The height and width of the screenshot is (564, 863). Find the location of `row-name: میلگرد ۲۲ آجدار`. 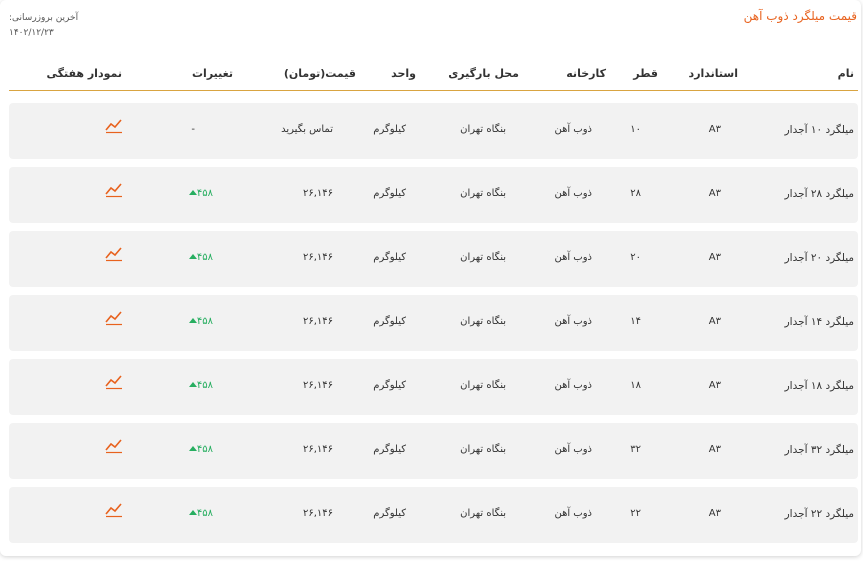

row-name: میلگرد ۲۲ آجدار is located at coordinates (819, 514).